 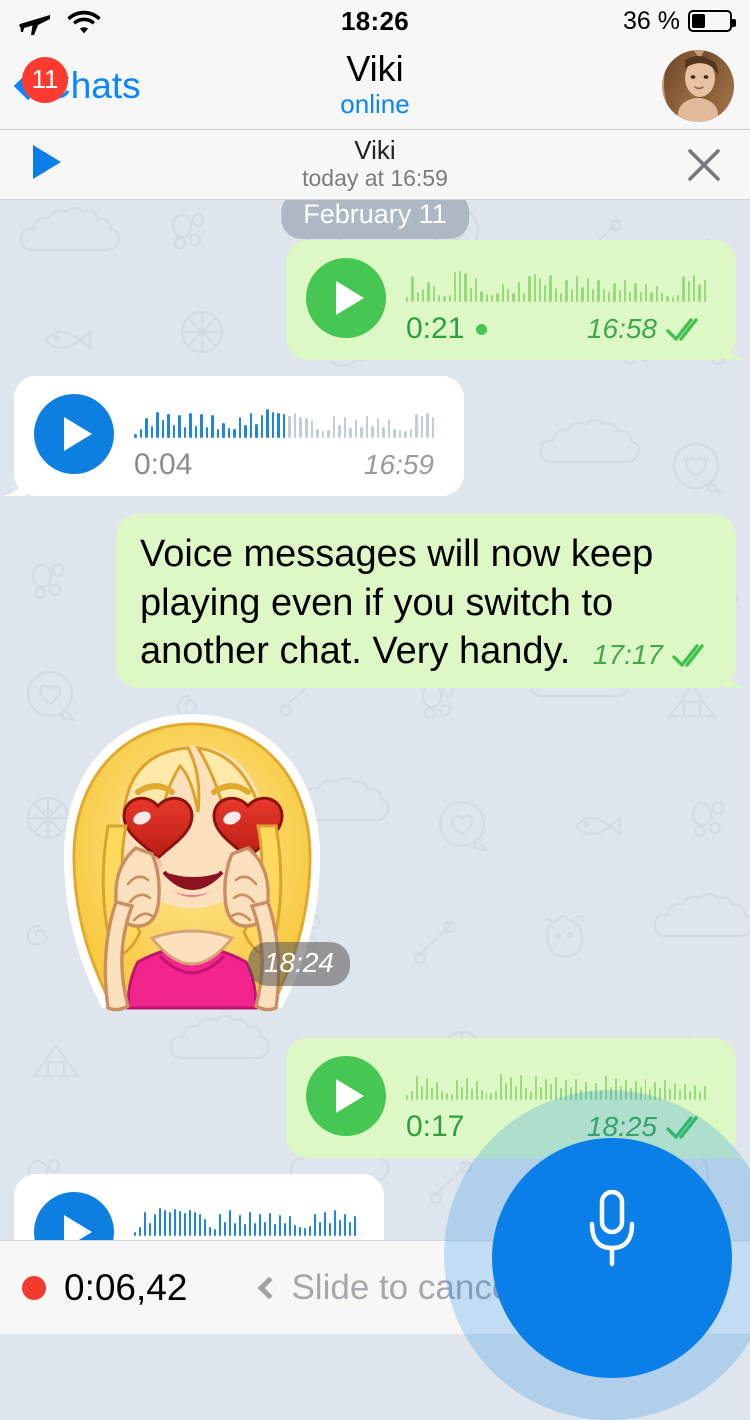 I want to click on battery-icon, so click(x=712, y=21).